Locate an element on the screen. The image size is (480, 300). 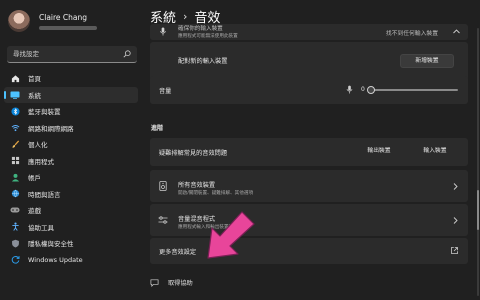
sidebar-item-label: 應用程式 is located at coordinates (41, 161).